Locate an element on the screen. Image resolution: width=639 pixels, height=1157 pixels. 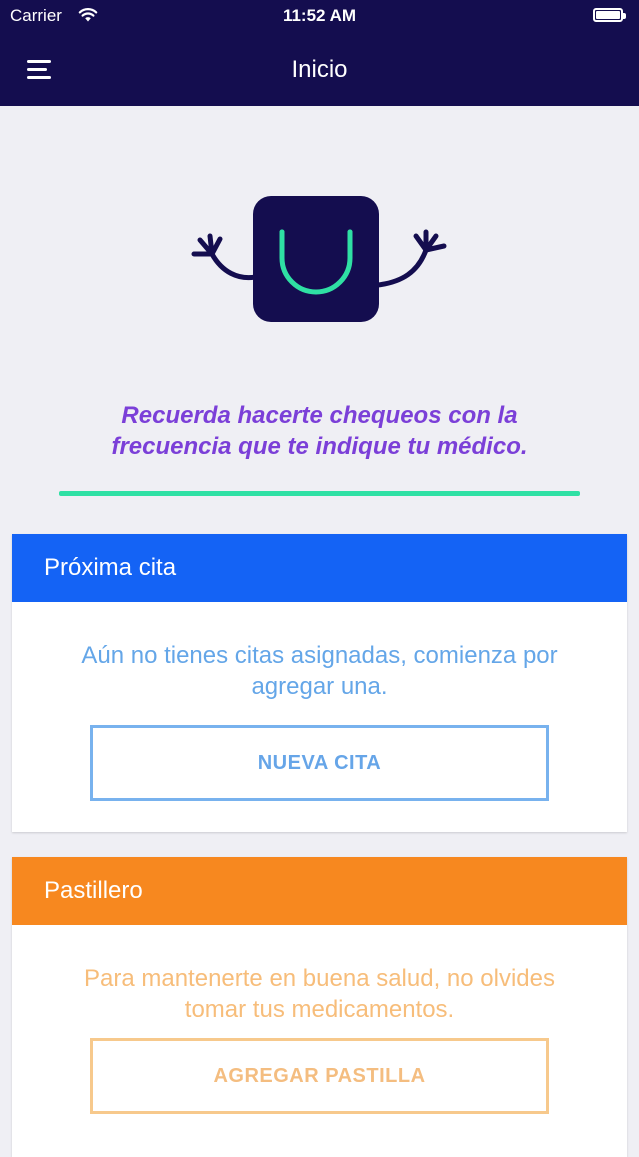
status-time: 11:52 AM is located at coordinates (319, 15).